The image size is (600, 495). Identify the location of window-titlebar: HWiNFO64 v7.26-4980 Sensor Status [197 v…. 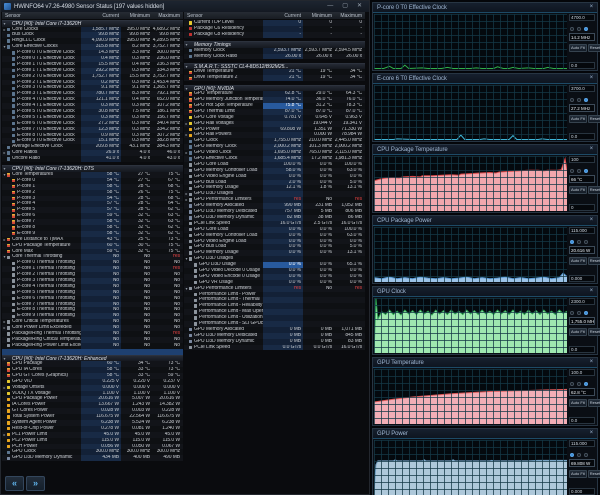
(185, 6).